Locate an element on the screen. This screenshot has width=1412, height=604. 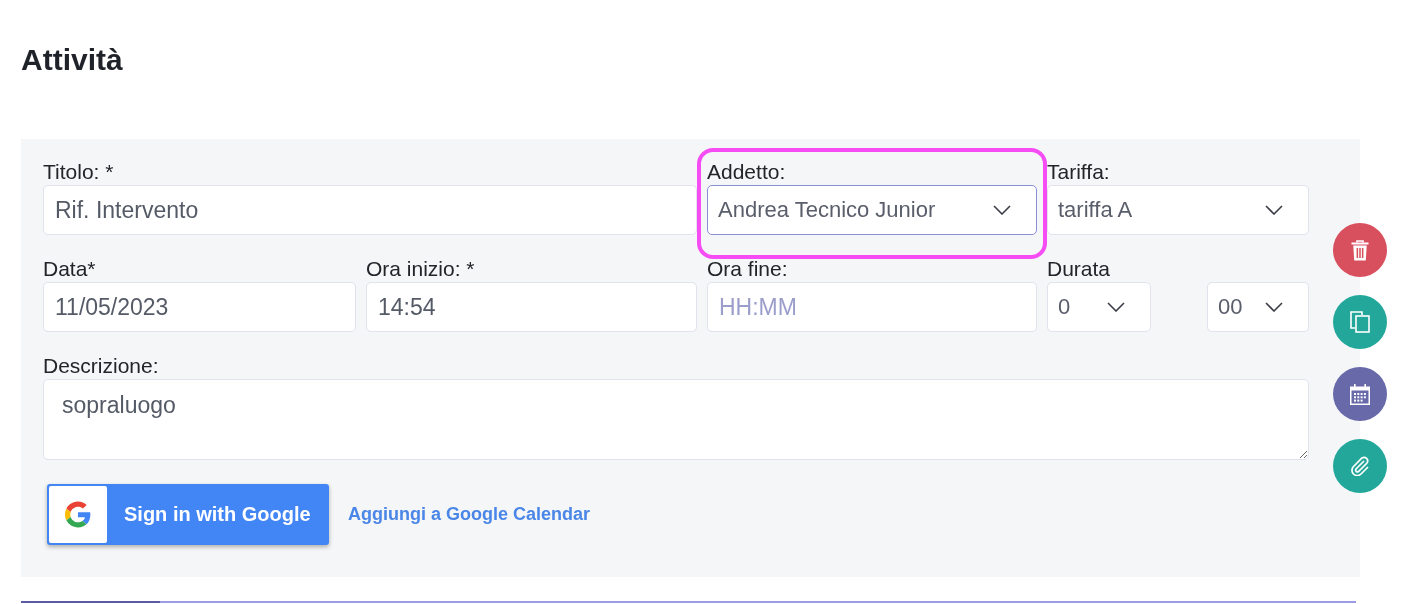
trash-icon is located at coordinates (1360, 250).